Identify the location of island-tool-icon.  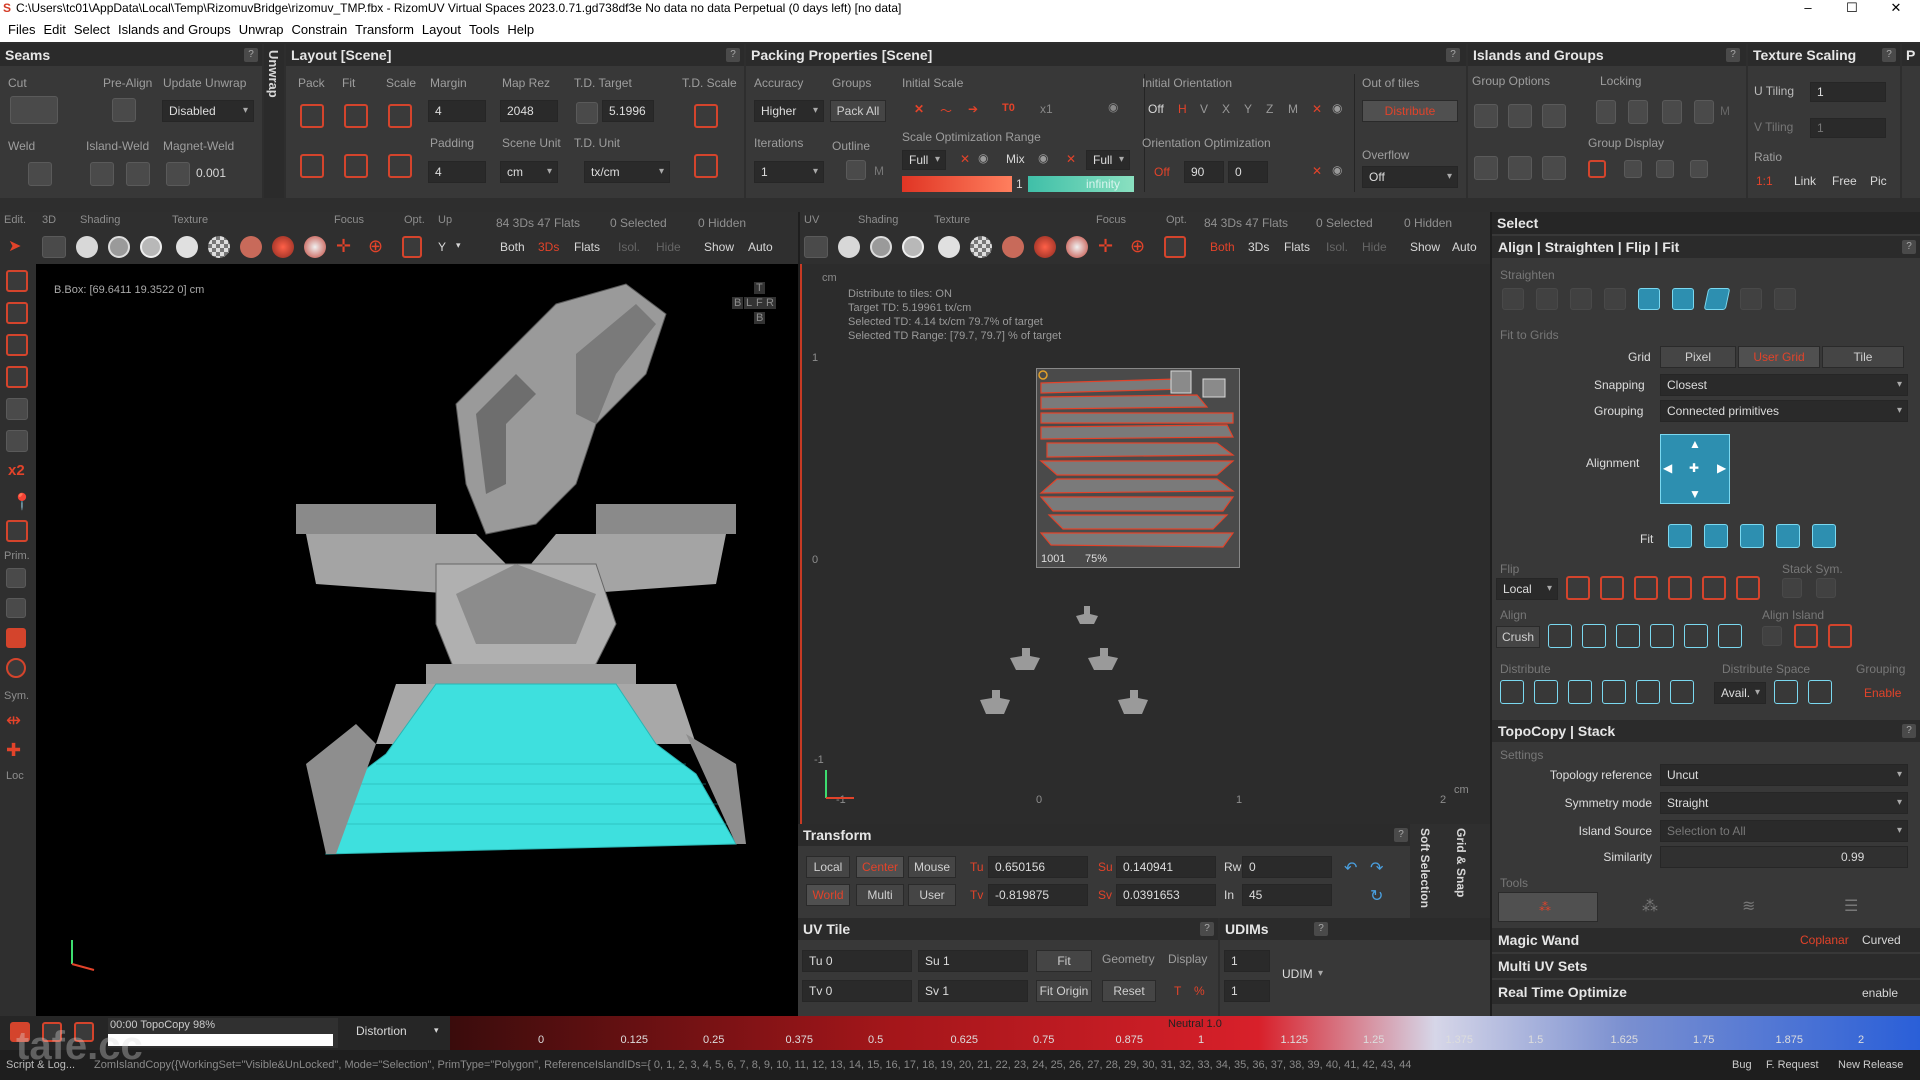
(17, 377).